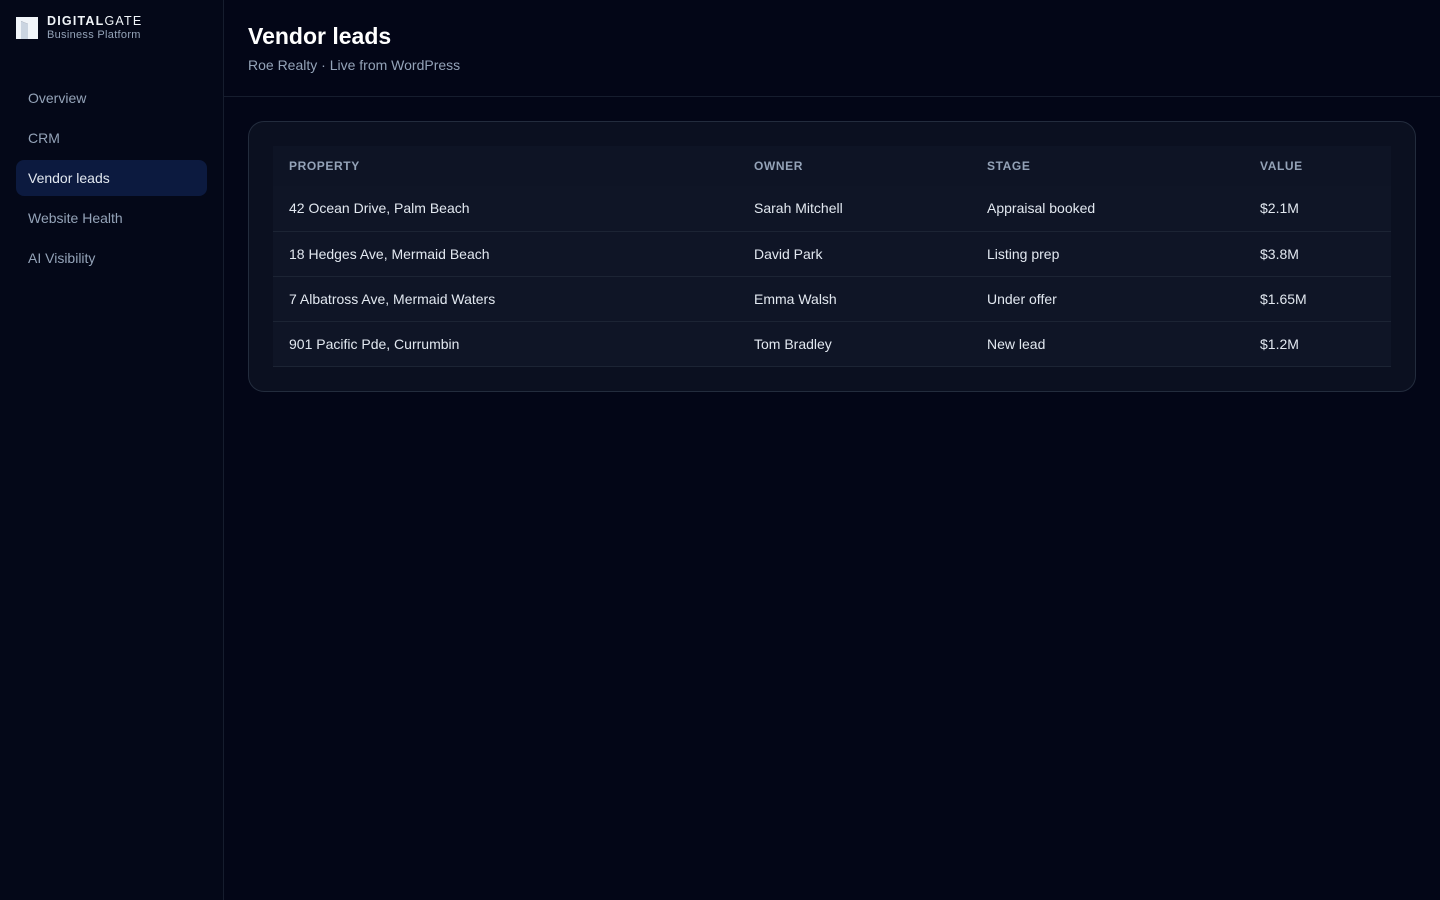  What do you see at coordinates (1317, 254) in the screenshot?
I see `cell-value: $3.8M` at bounding box center [1317, 254].